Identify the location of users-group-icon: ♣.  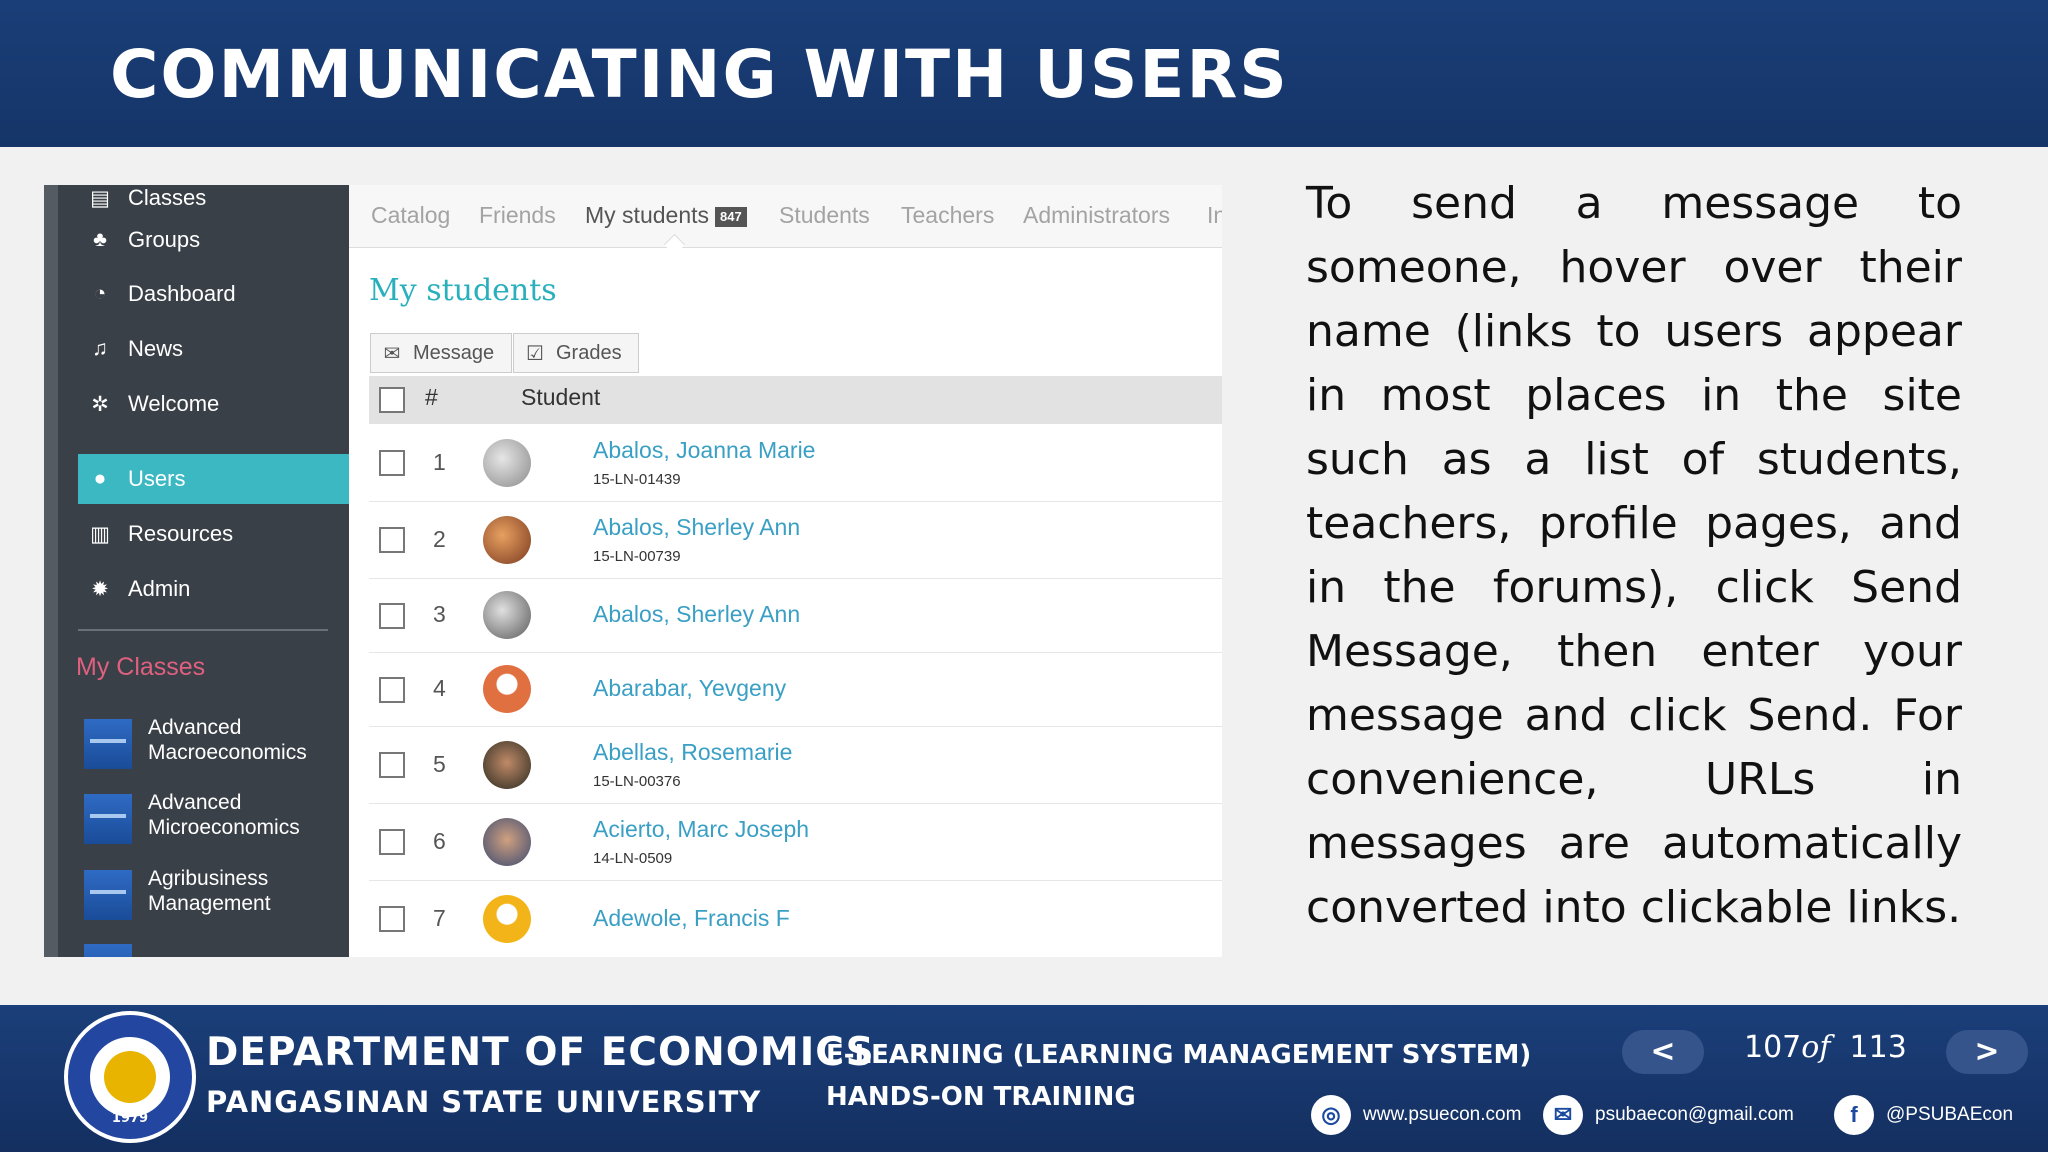
(100, 239).